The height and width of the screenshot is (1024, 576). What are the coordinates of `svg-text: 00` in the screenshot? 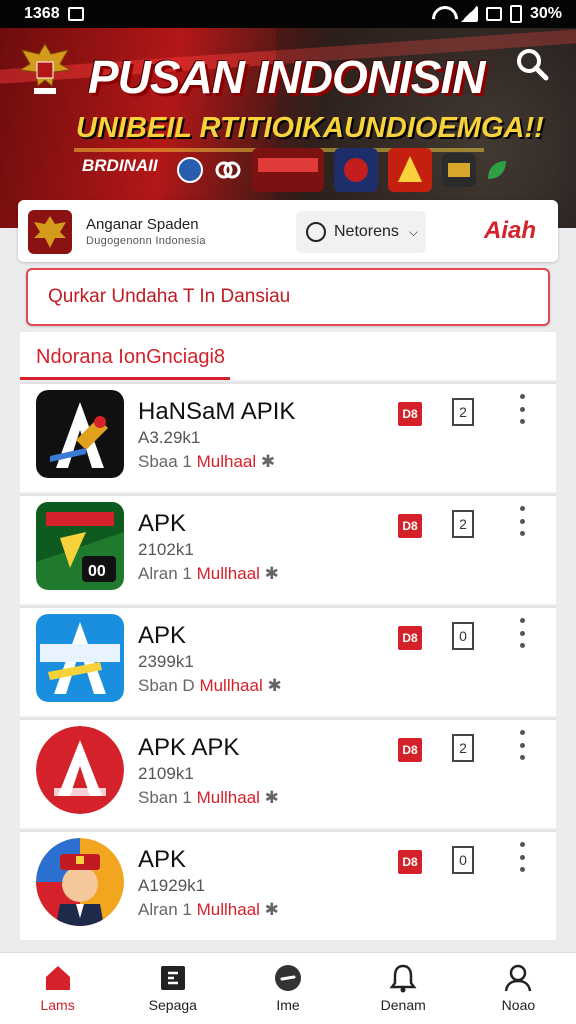 It's located at (97, 571).